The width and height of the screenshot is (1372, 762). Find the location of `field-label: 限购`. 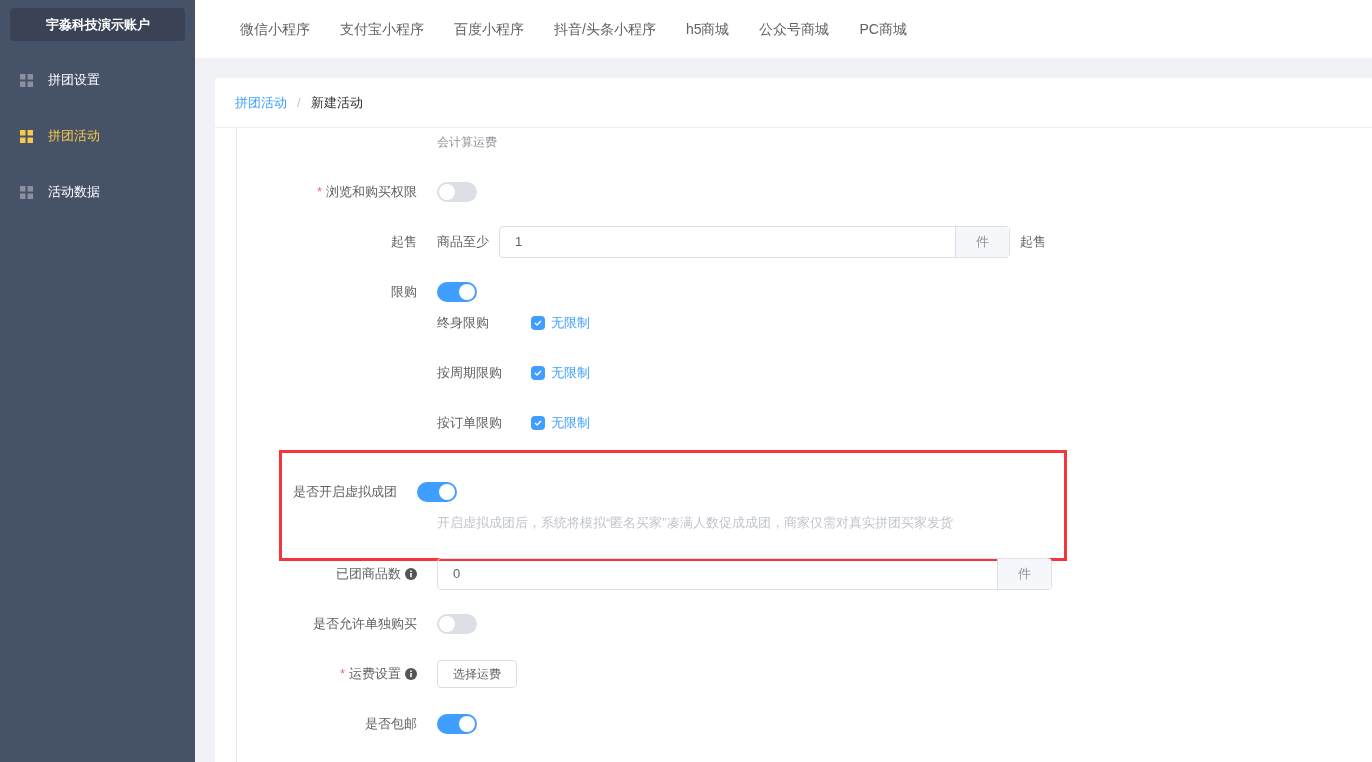

field-label: 限购 is located at coordinates (404, 292).